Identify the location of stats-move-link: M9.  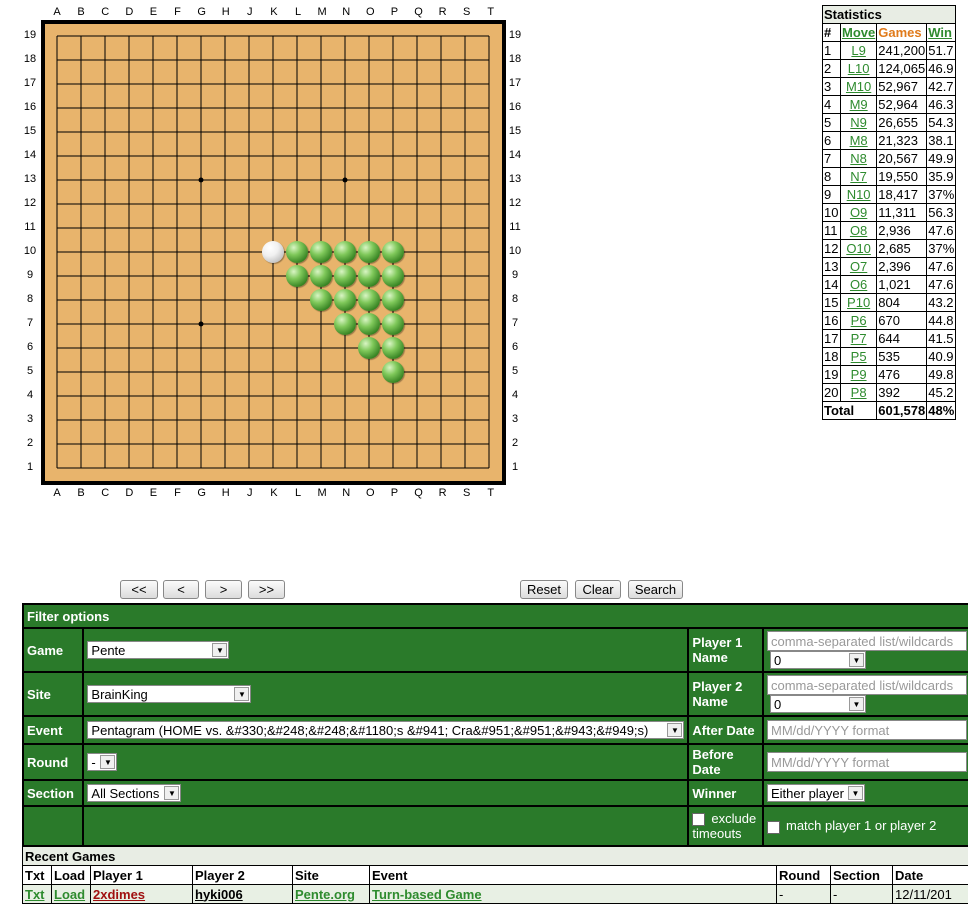
(859, 104).